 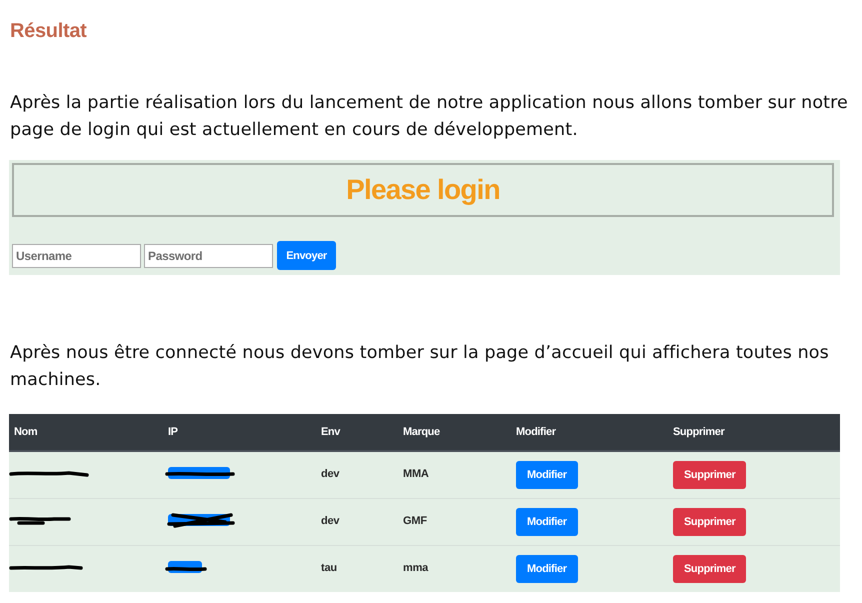 I want to click on body-paragraph: Après nous être connecté nous devons tomber sur la page d’accueil qui affichera toutes nos machines., so click(x=419, y=367).